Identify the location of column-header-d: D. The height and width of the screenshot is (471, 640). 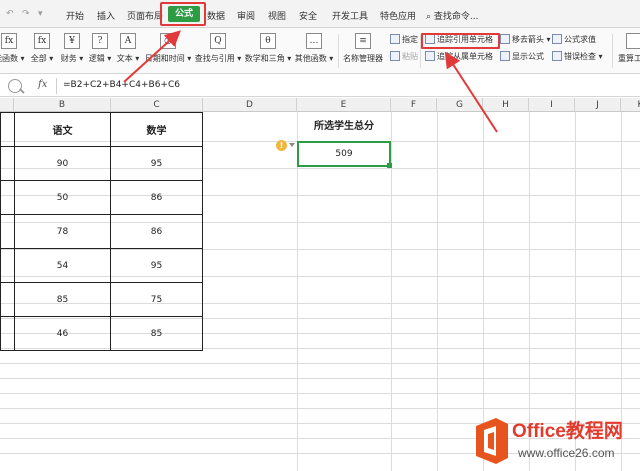
(250, 105).